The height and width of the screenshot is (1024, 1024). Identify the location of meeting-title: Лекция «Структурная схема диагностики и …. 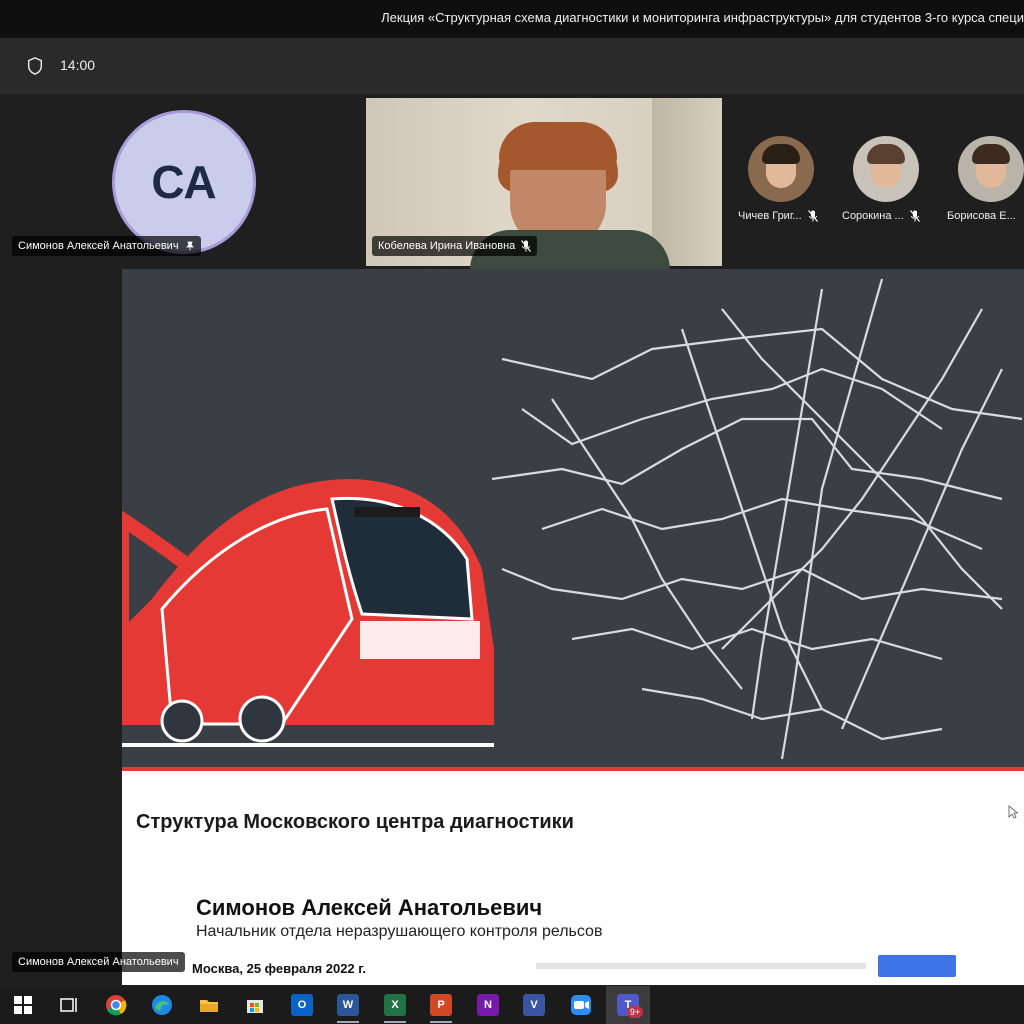
(702, 17).